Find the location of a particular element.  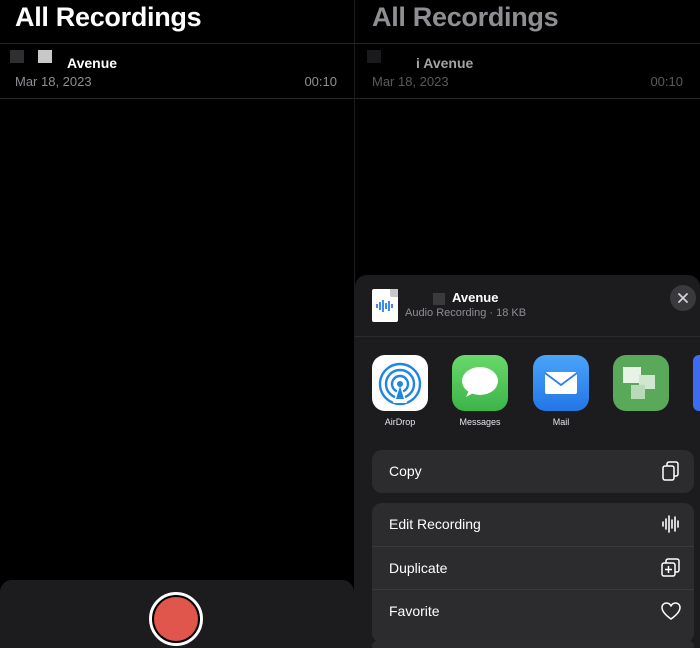

action-group-next is located at coordinates (533, 644).